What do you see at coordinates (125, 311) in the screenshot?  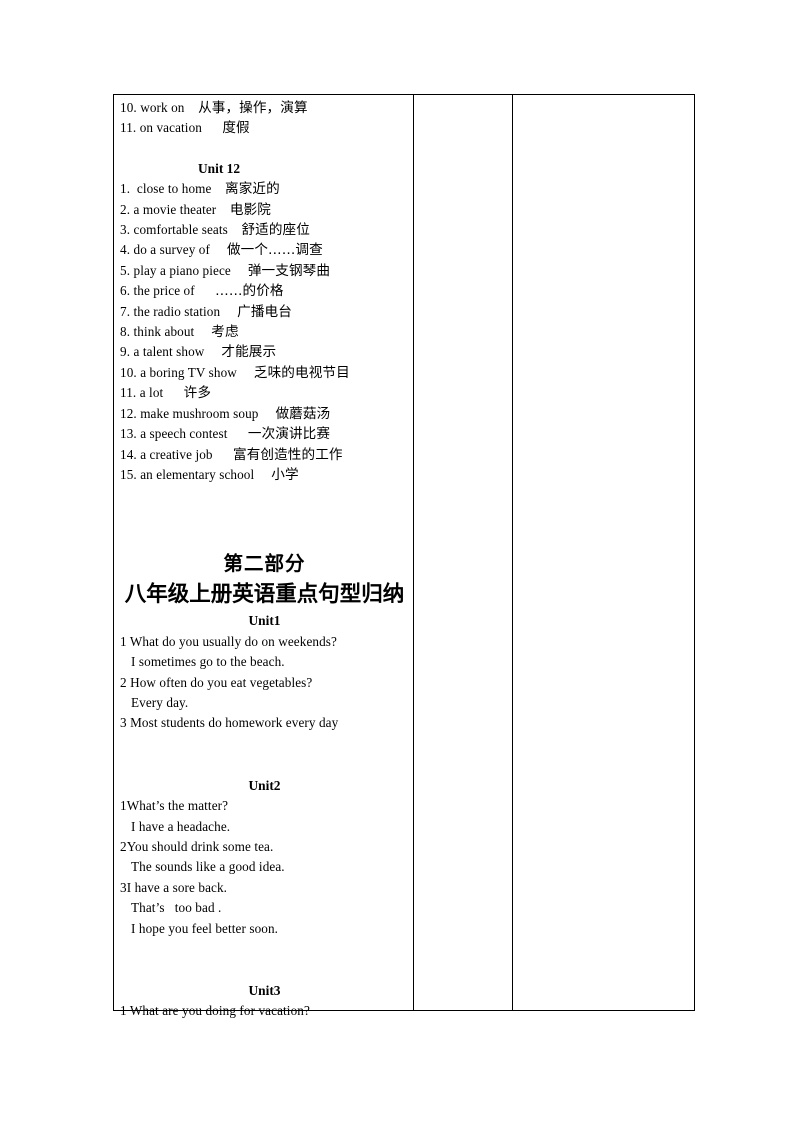 I see `vocab-num: 7.` at bounding box center [125, 311].